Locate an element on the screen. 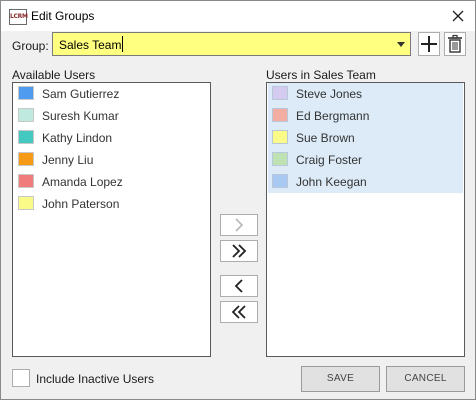 This screenshot has width=476, height=400. list-item: Craig Foster is located at coordinates (365, 160).